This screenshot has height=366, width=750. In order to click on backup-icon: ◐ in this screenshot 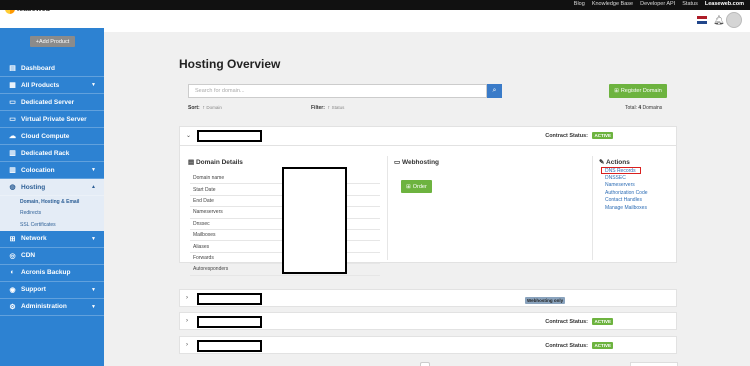, I will do `click(12, 272)`.